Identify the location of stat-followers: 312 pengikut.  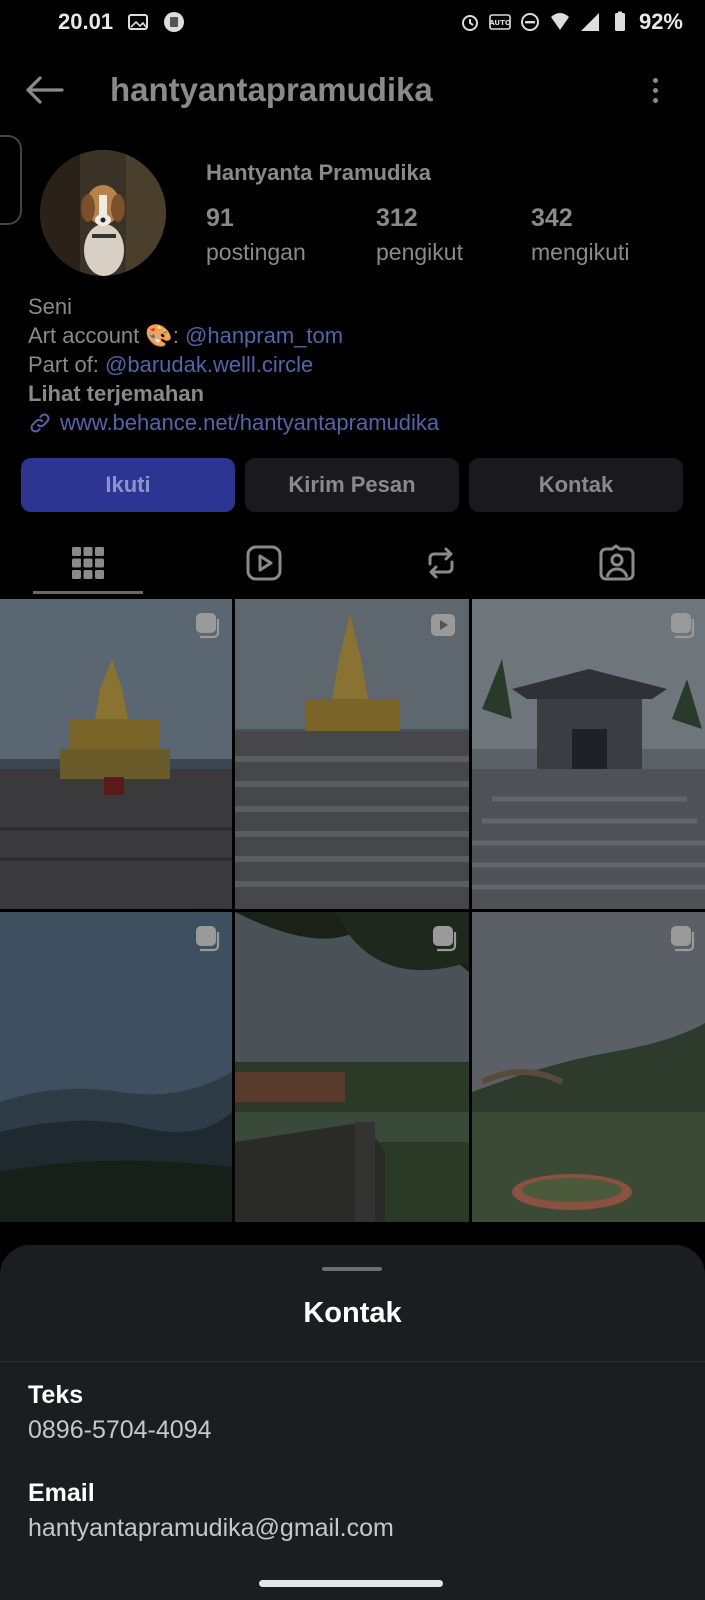
(453, 235).